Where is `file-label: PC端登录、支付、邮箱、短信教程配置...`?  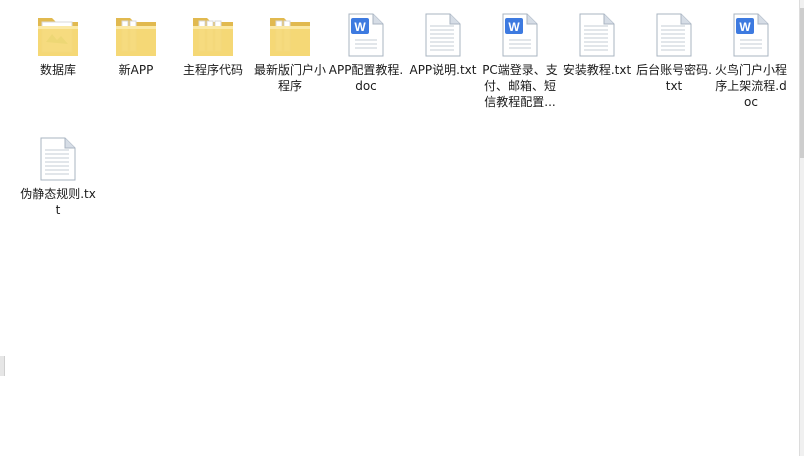 file-label: PC端登录、支付、邮箱、短信教程配置... is located at coordinates (520, 86).